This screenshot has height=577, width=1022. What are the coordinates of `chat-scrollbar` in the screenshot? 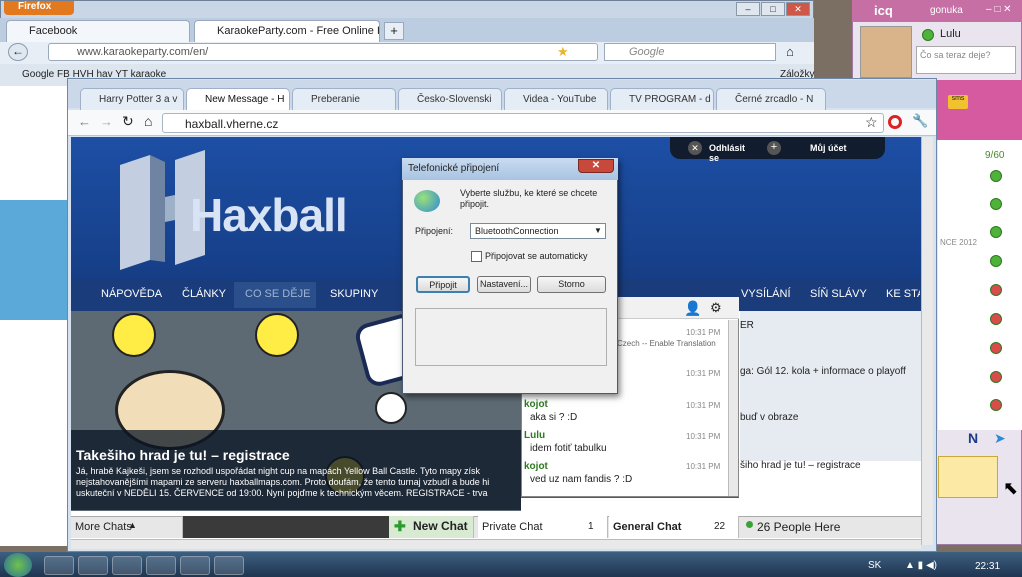 It's located at (733, 408).